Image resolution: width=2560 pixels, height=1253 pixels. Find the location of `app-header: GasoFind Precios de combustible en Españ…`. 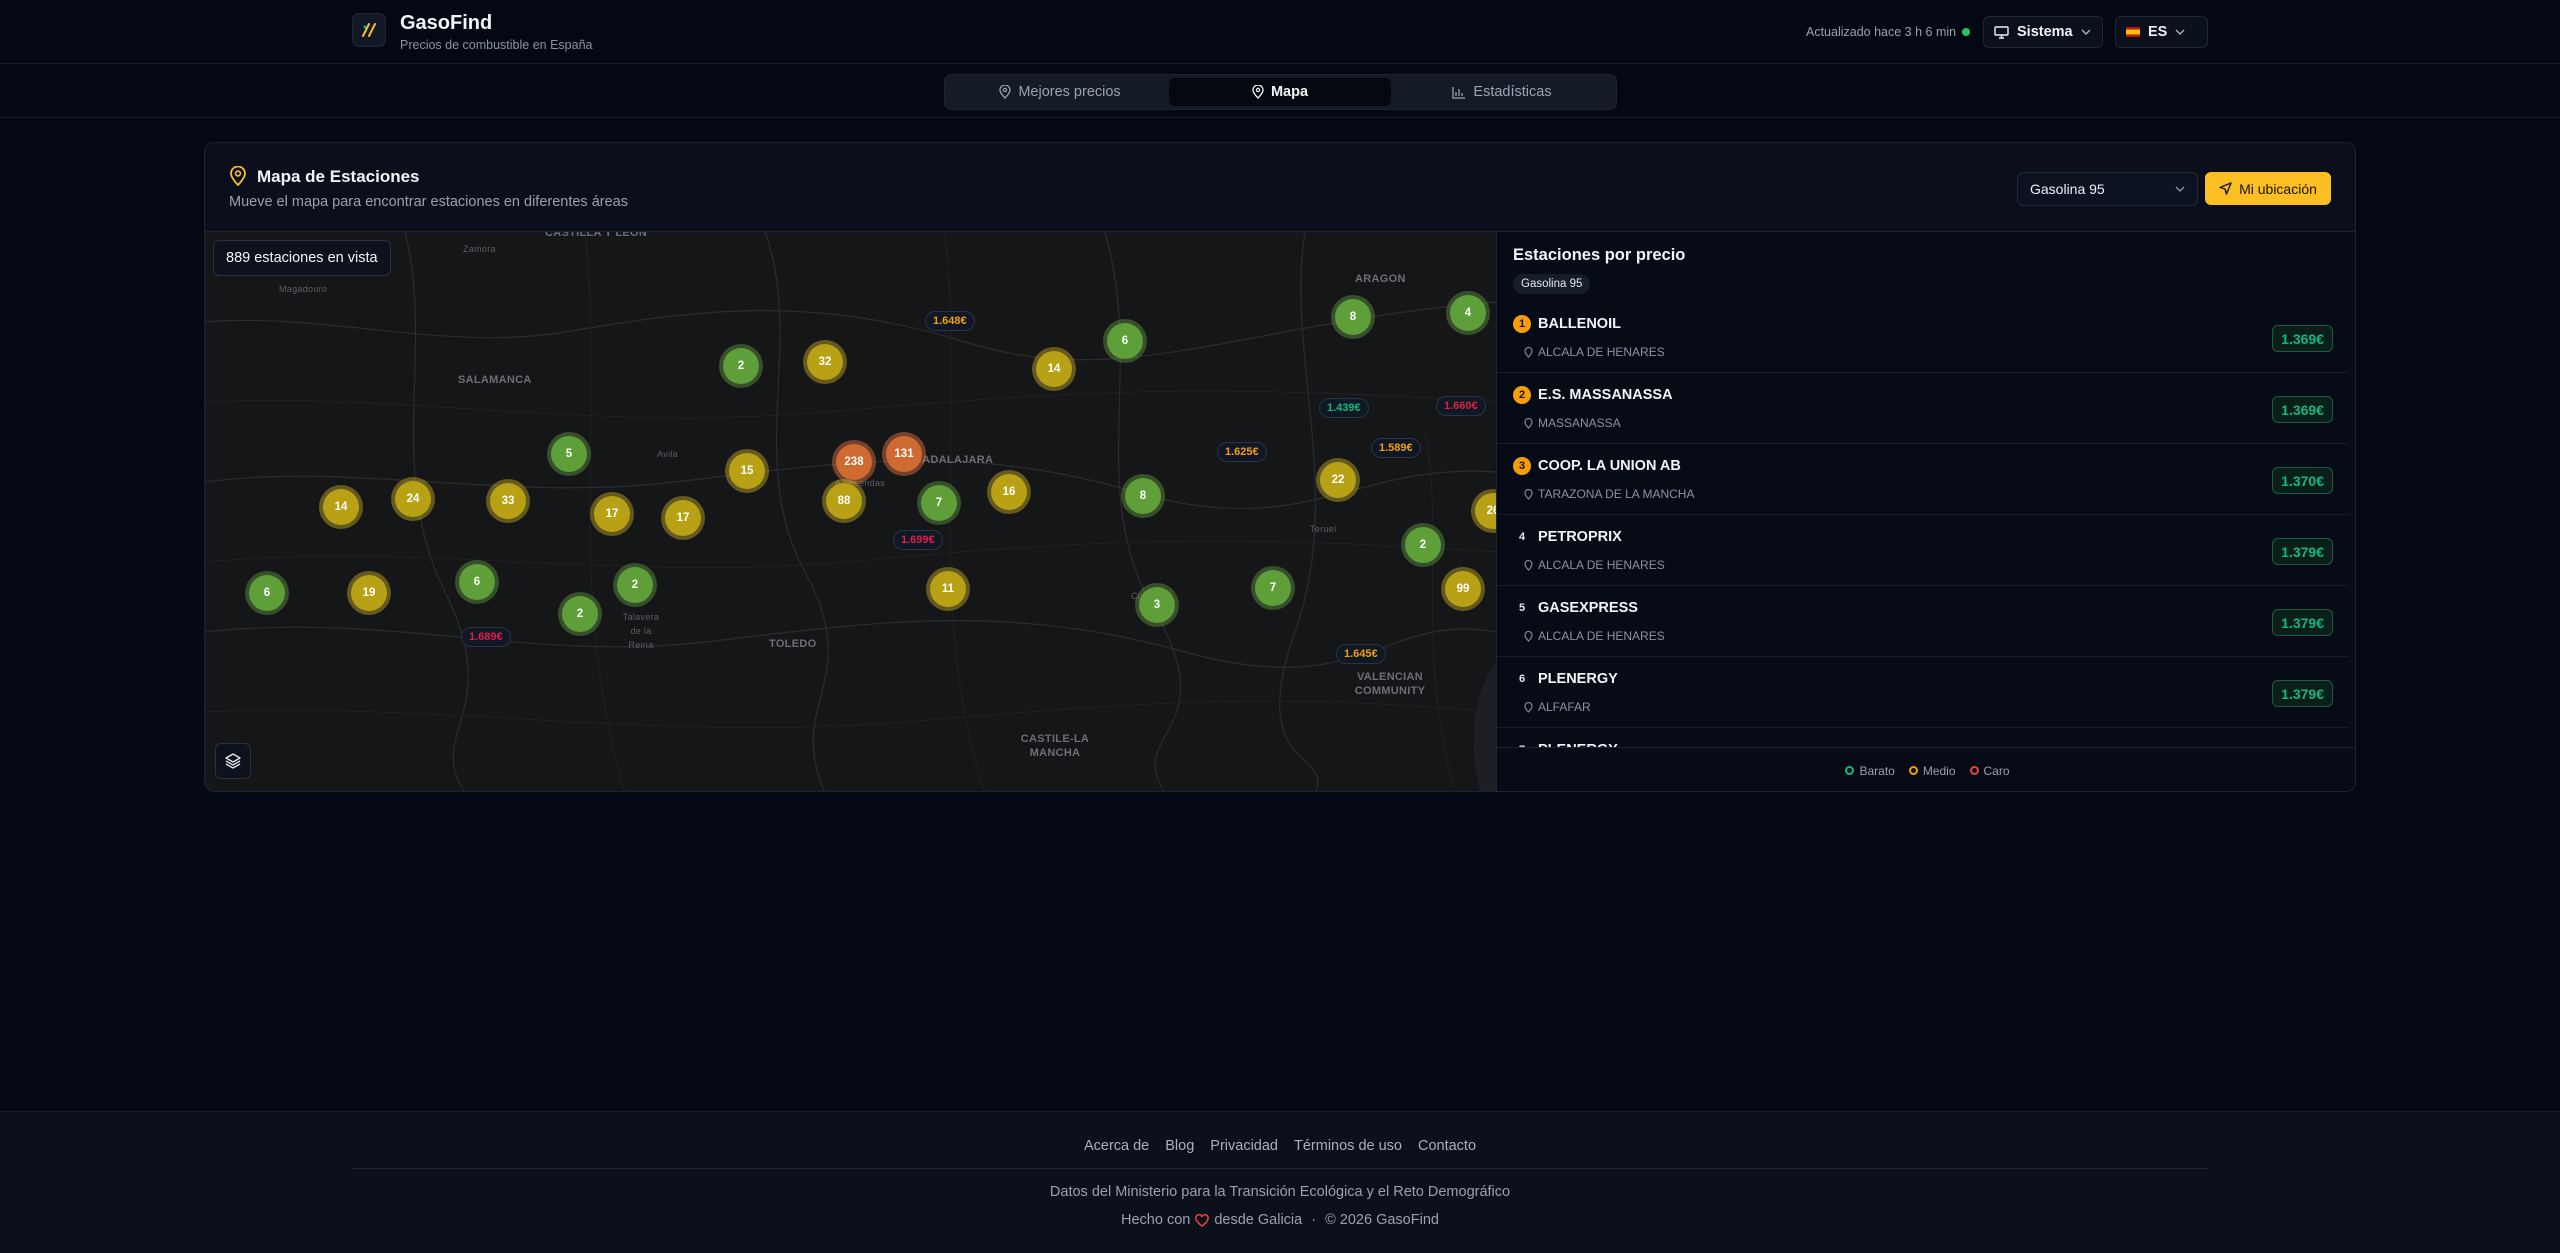

app-header: GasoFind Precios de combustible en Españ… is located at coordinates (1280, 32).